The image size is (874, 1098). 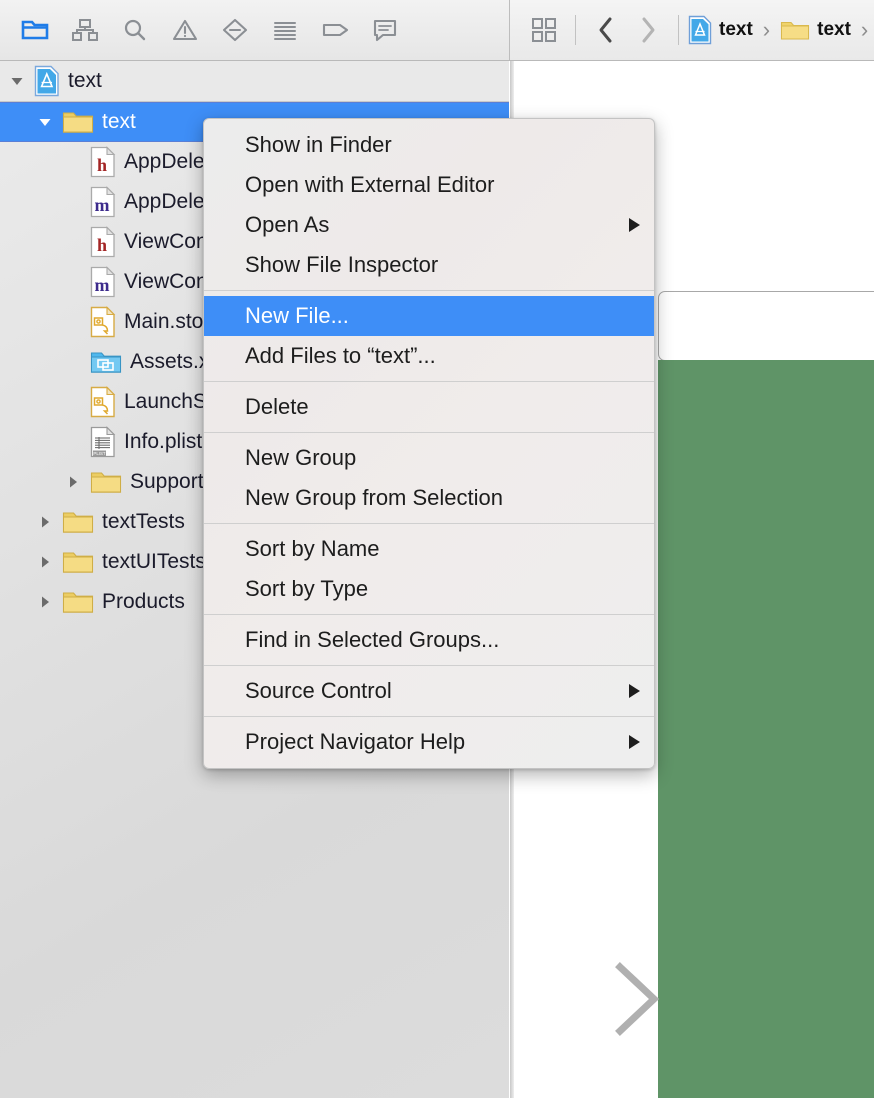 I want to click on context-menu-item-label: Open with External Editor, so click(x=370, y=184).